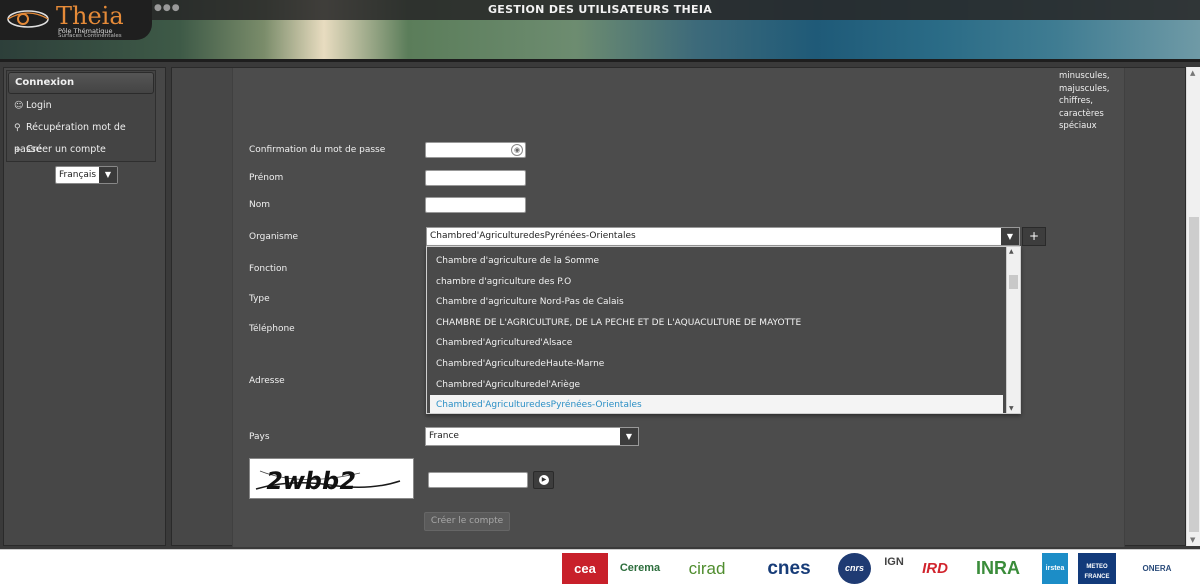 This screenshot has height=586, width=1200. Describe the element at coordinates (17, 128) in the screenshot. I see `key-icon: ⚲` at that location.